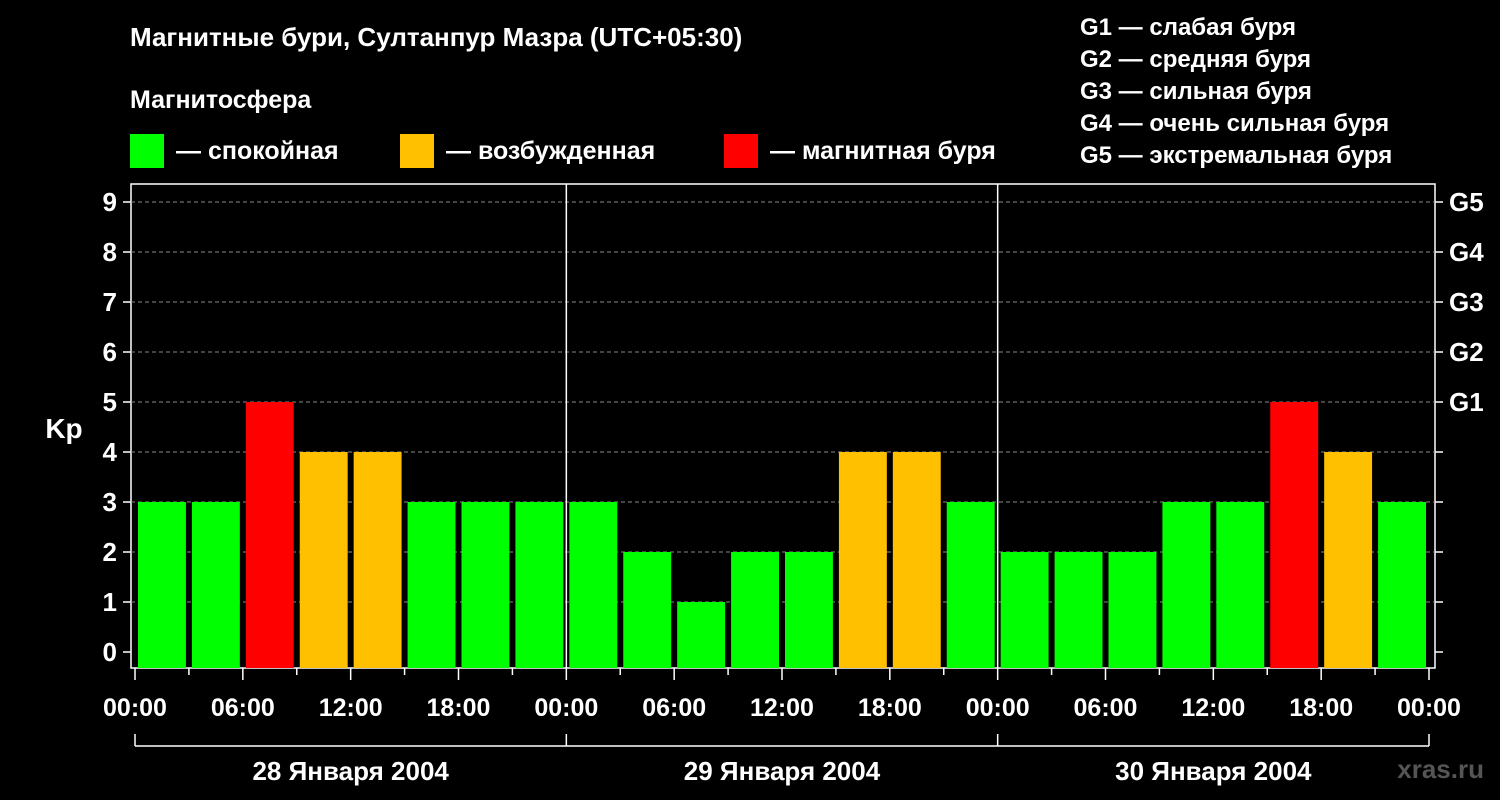  What do you see at coordinates (1440, 769) in the screenshot?
I see `watermark: xras.ru` at bounding box center [1440, 769].